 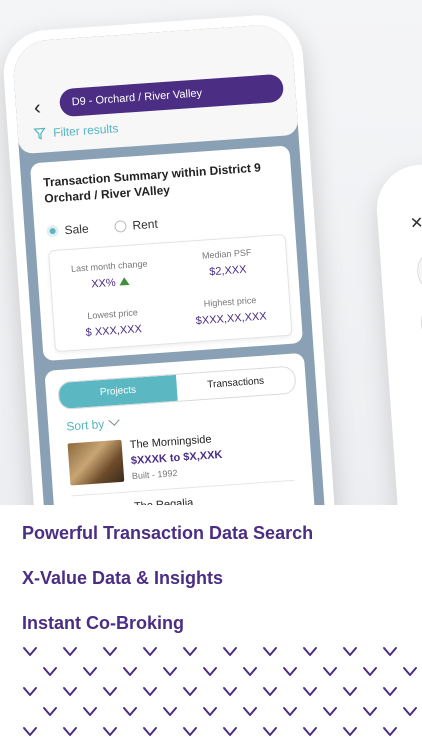 What do you see at coordinates (77, 229) in the screenshot?
I see `sale-label: Sale` at bounding box center [77, 229].